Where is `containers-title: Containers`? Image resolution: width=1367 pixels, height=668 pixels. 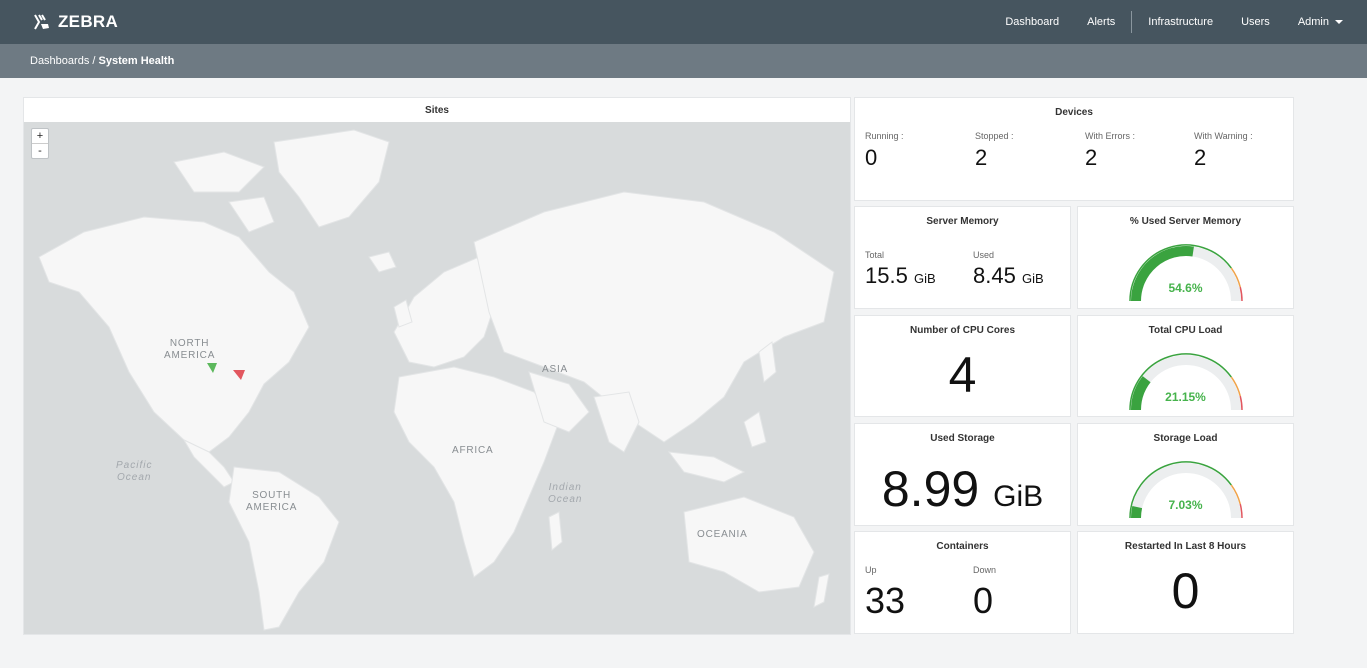
containers-title: Containers is located at coordinates (962, 546).